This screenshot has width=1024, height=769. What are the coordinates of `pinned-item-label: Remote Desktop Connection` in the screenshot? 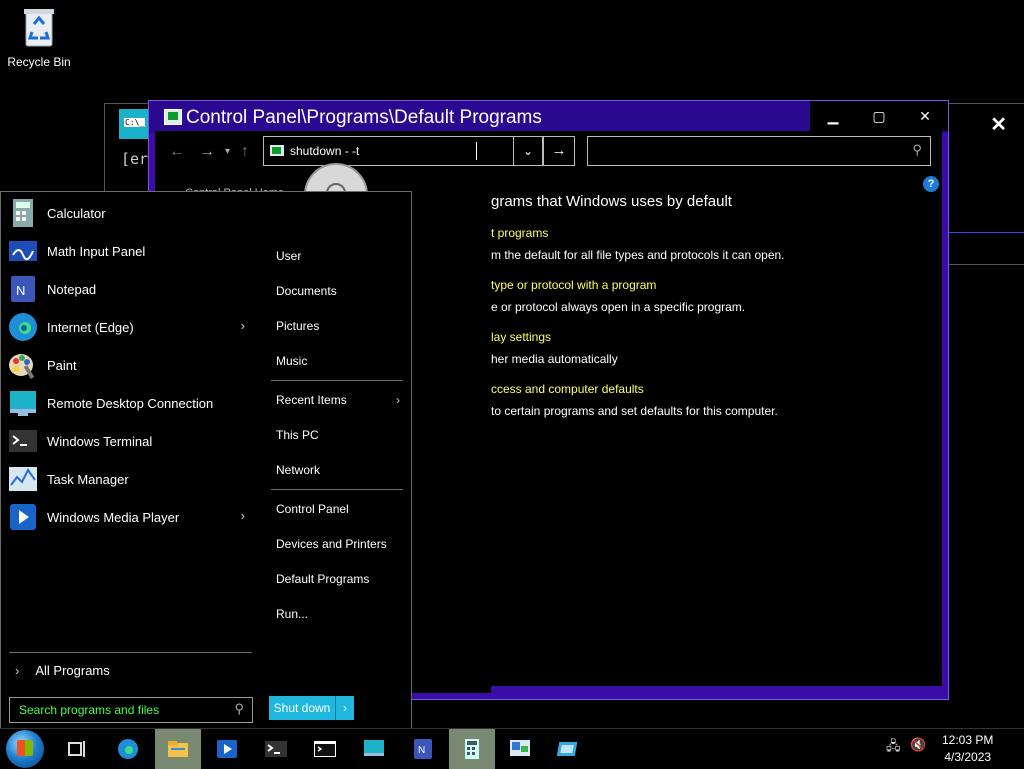 It's located at (130, 403).